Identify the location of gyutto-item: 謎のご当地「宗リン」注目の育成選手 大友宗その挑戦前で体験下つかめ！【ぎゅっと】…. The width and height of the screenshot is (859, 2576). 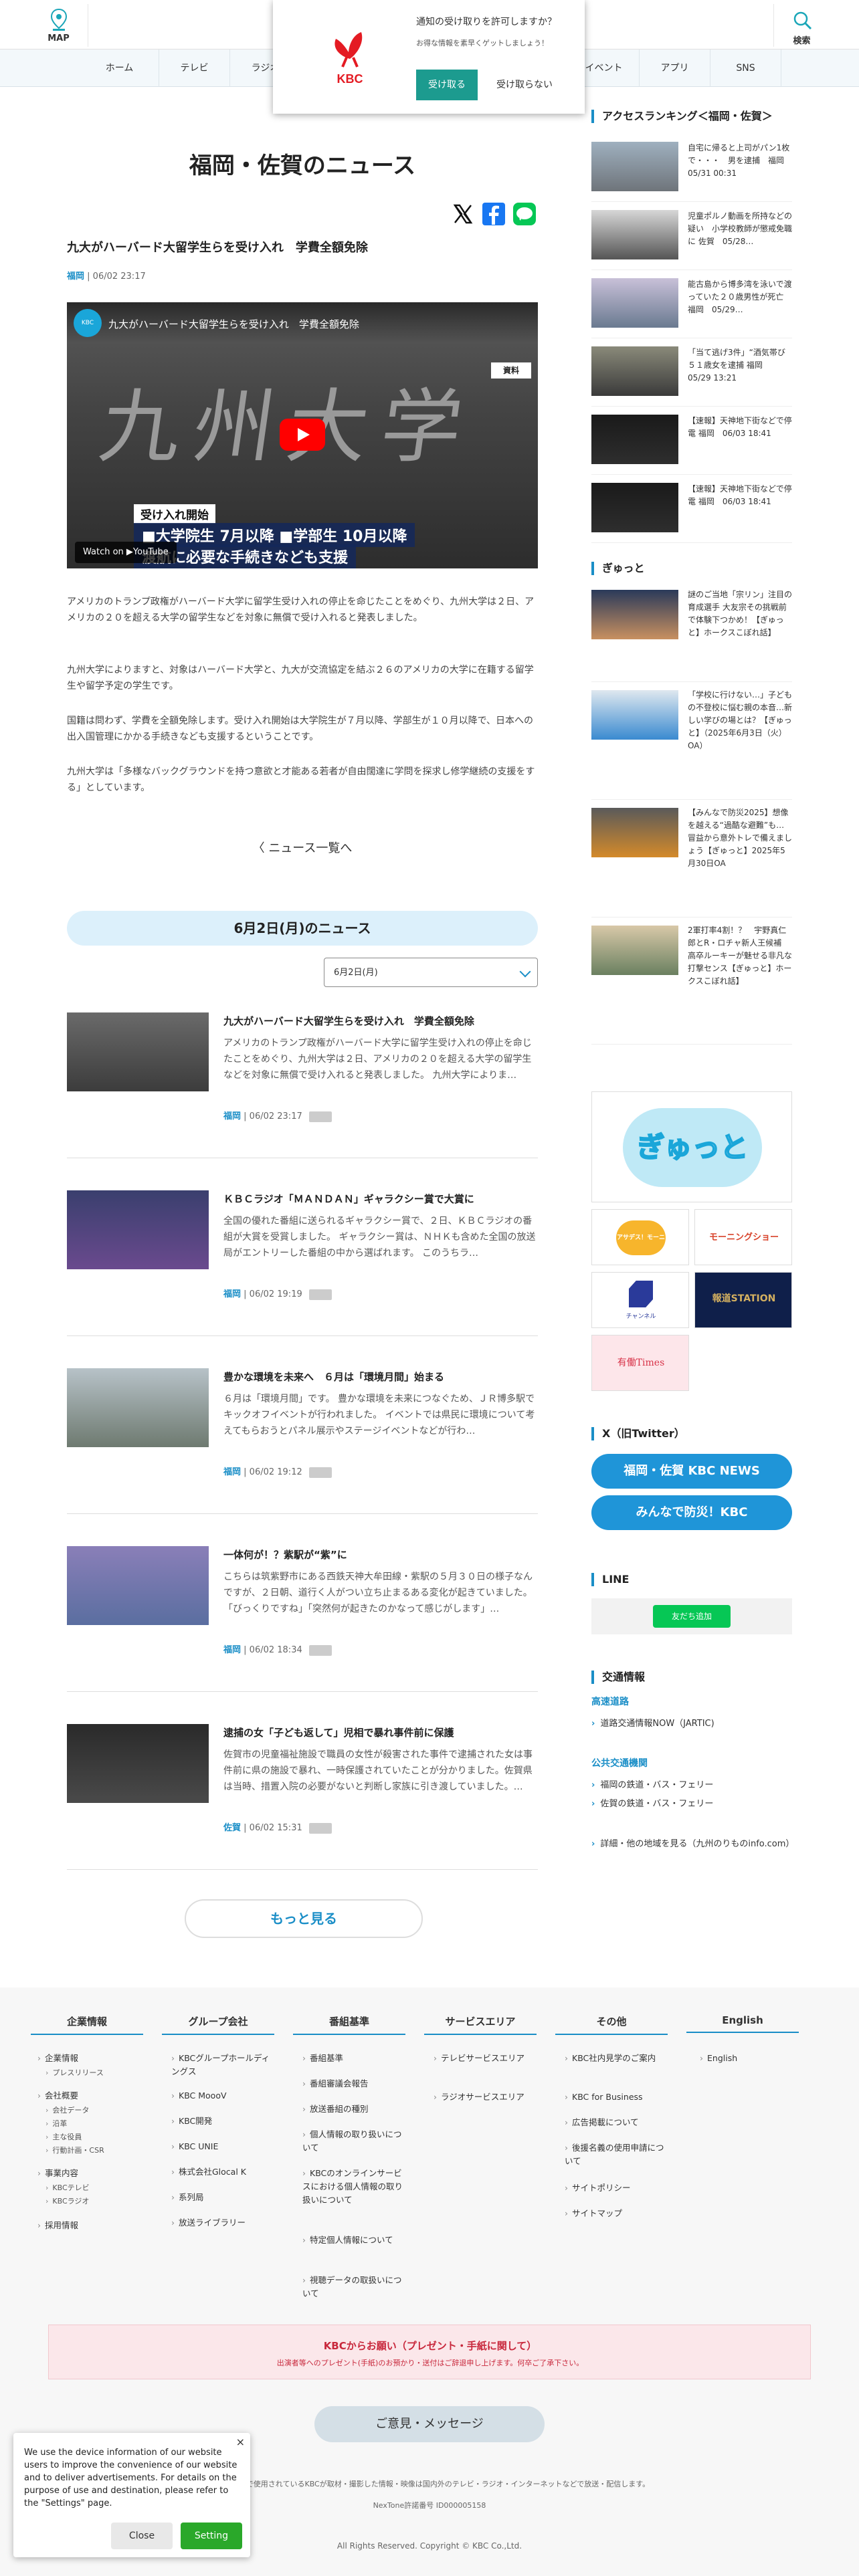
(691, 632).